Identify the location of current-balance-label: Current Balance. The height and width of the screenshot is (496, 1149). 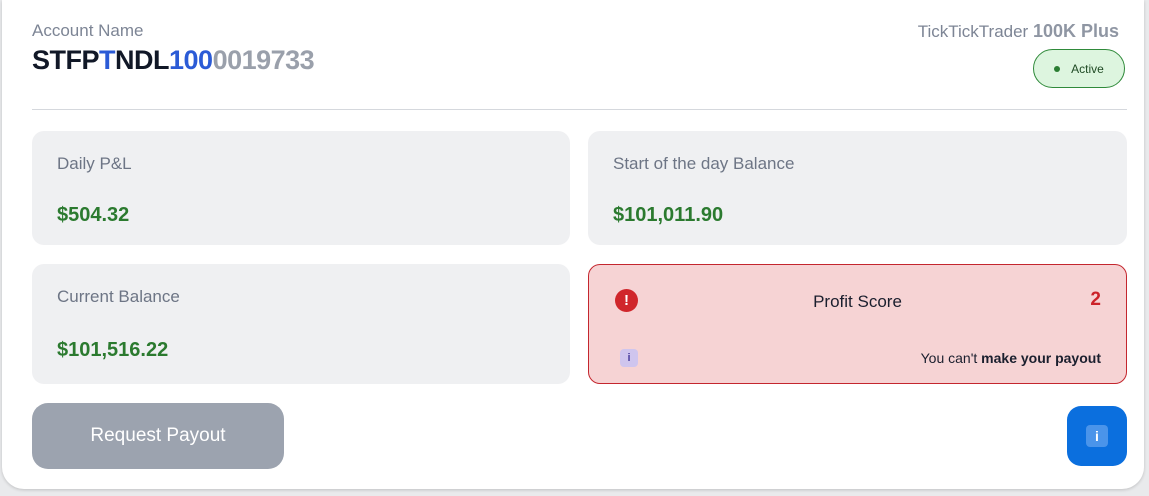
(118, 296).